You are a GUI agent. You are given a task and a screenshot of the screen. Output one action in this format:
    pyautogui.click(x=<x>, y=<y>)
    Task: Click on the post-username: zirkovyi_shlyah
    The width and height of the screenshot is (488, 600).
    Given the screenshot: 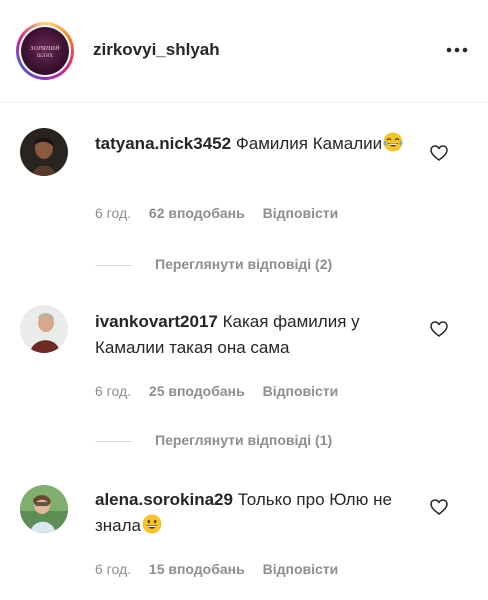 What is the action you would take?
    pyautogui.click(x=156, y=50)
    